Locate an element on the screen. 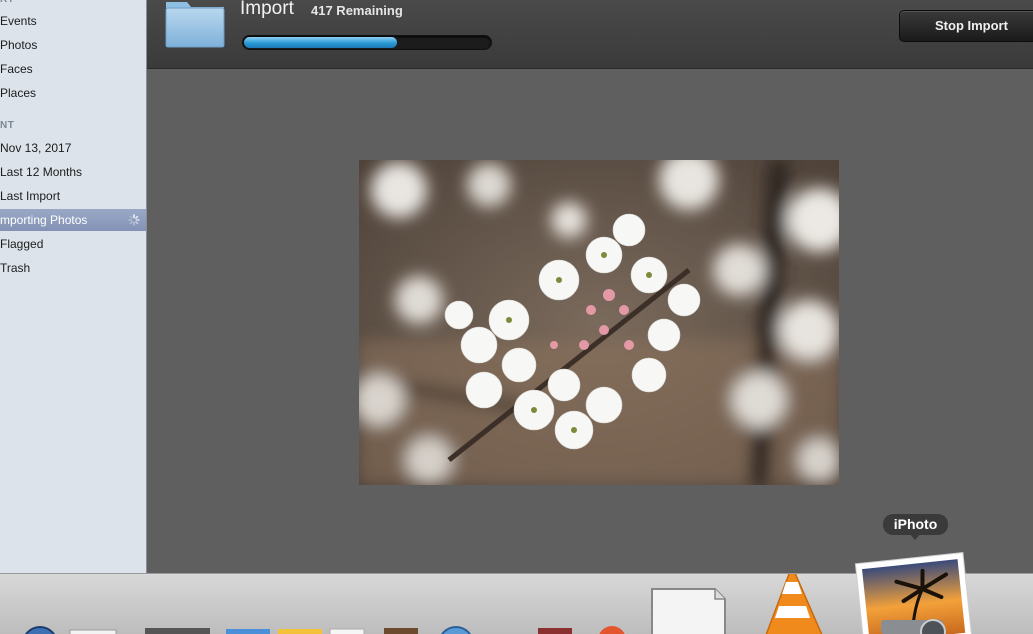 The image size is (1033, 634). remaining-count: 417 Remaining is located at coordinates (357, 10).